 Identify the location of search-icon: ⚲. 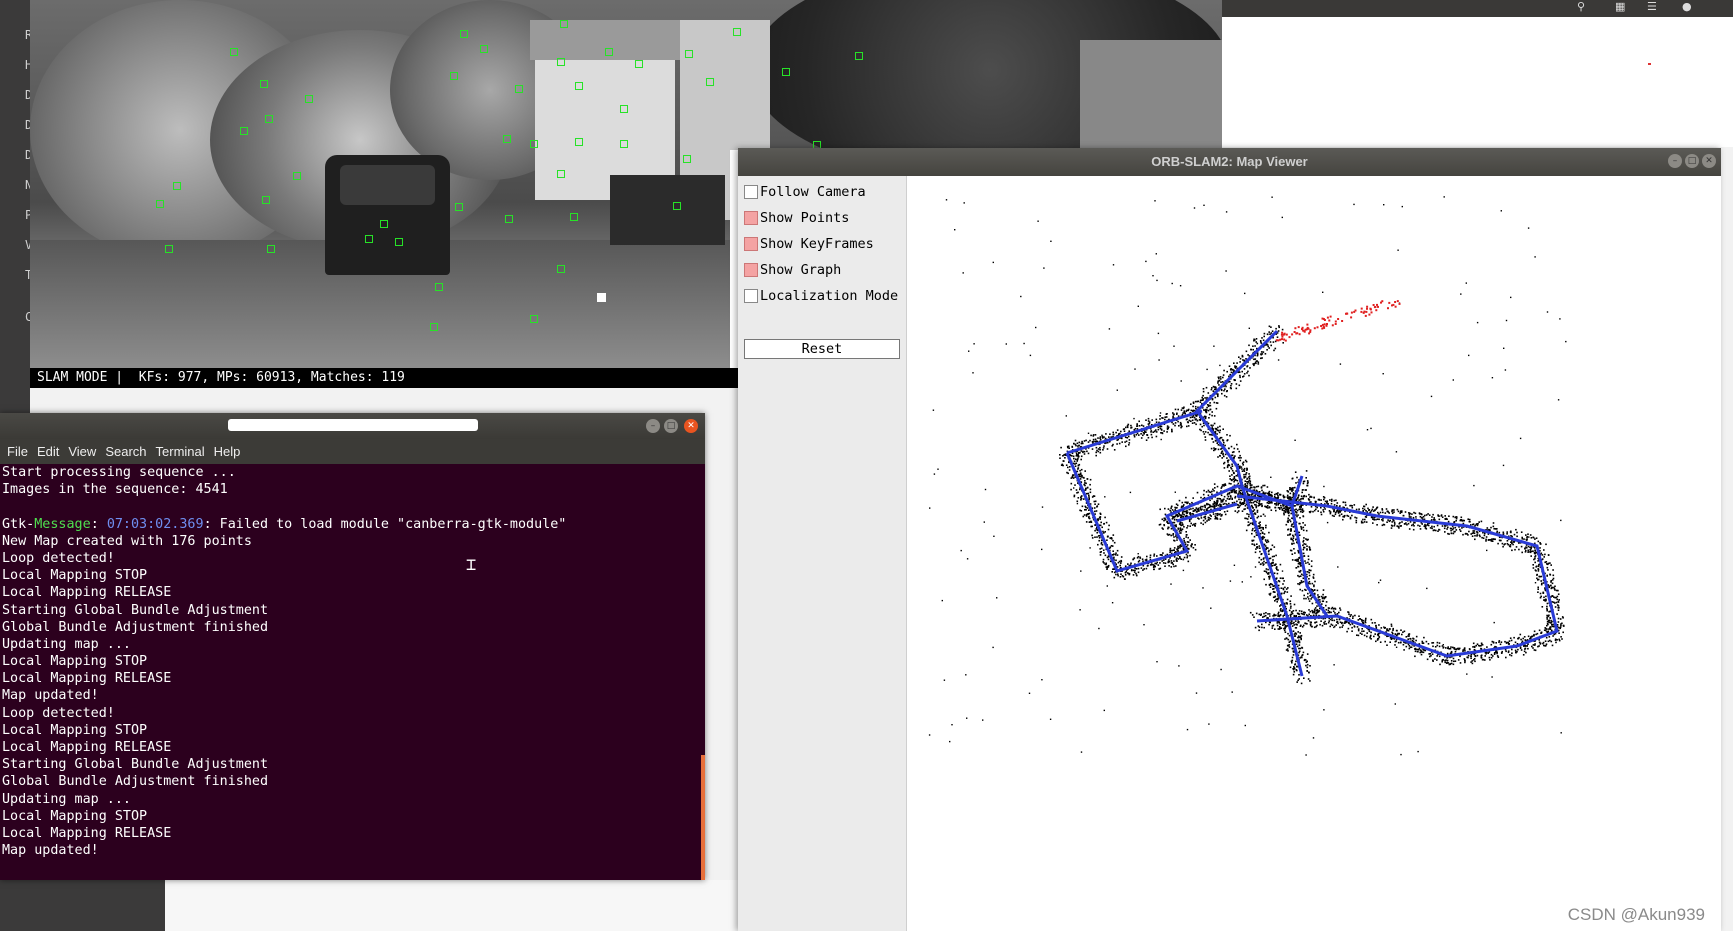
(1581, 6).